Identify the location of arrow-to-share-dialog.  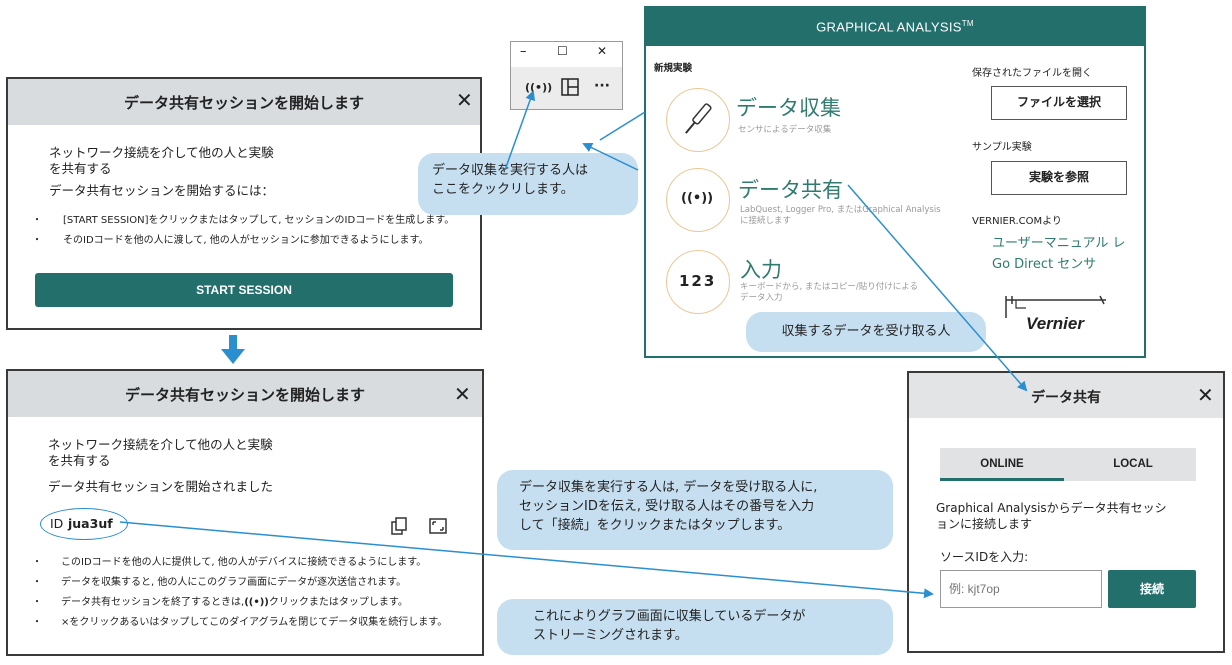
(937, 288).